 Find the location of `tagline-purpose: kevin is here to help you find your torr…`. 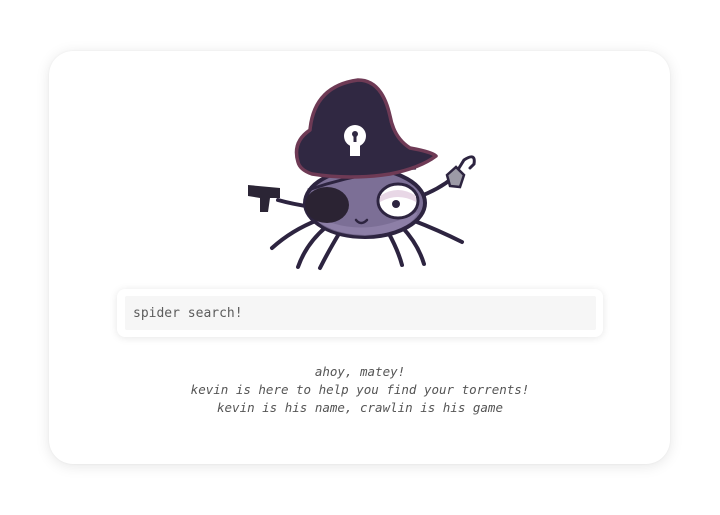

tagline-purpose: kevin is here to help you find your torr… is located at coordinates (360, 389).